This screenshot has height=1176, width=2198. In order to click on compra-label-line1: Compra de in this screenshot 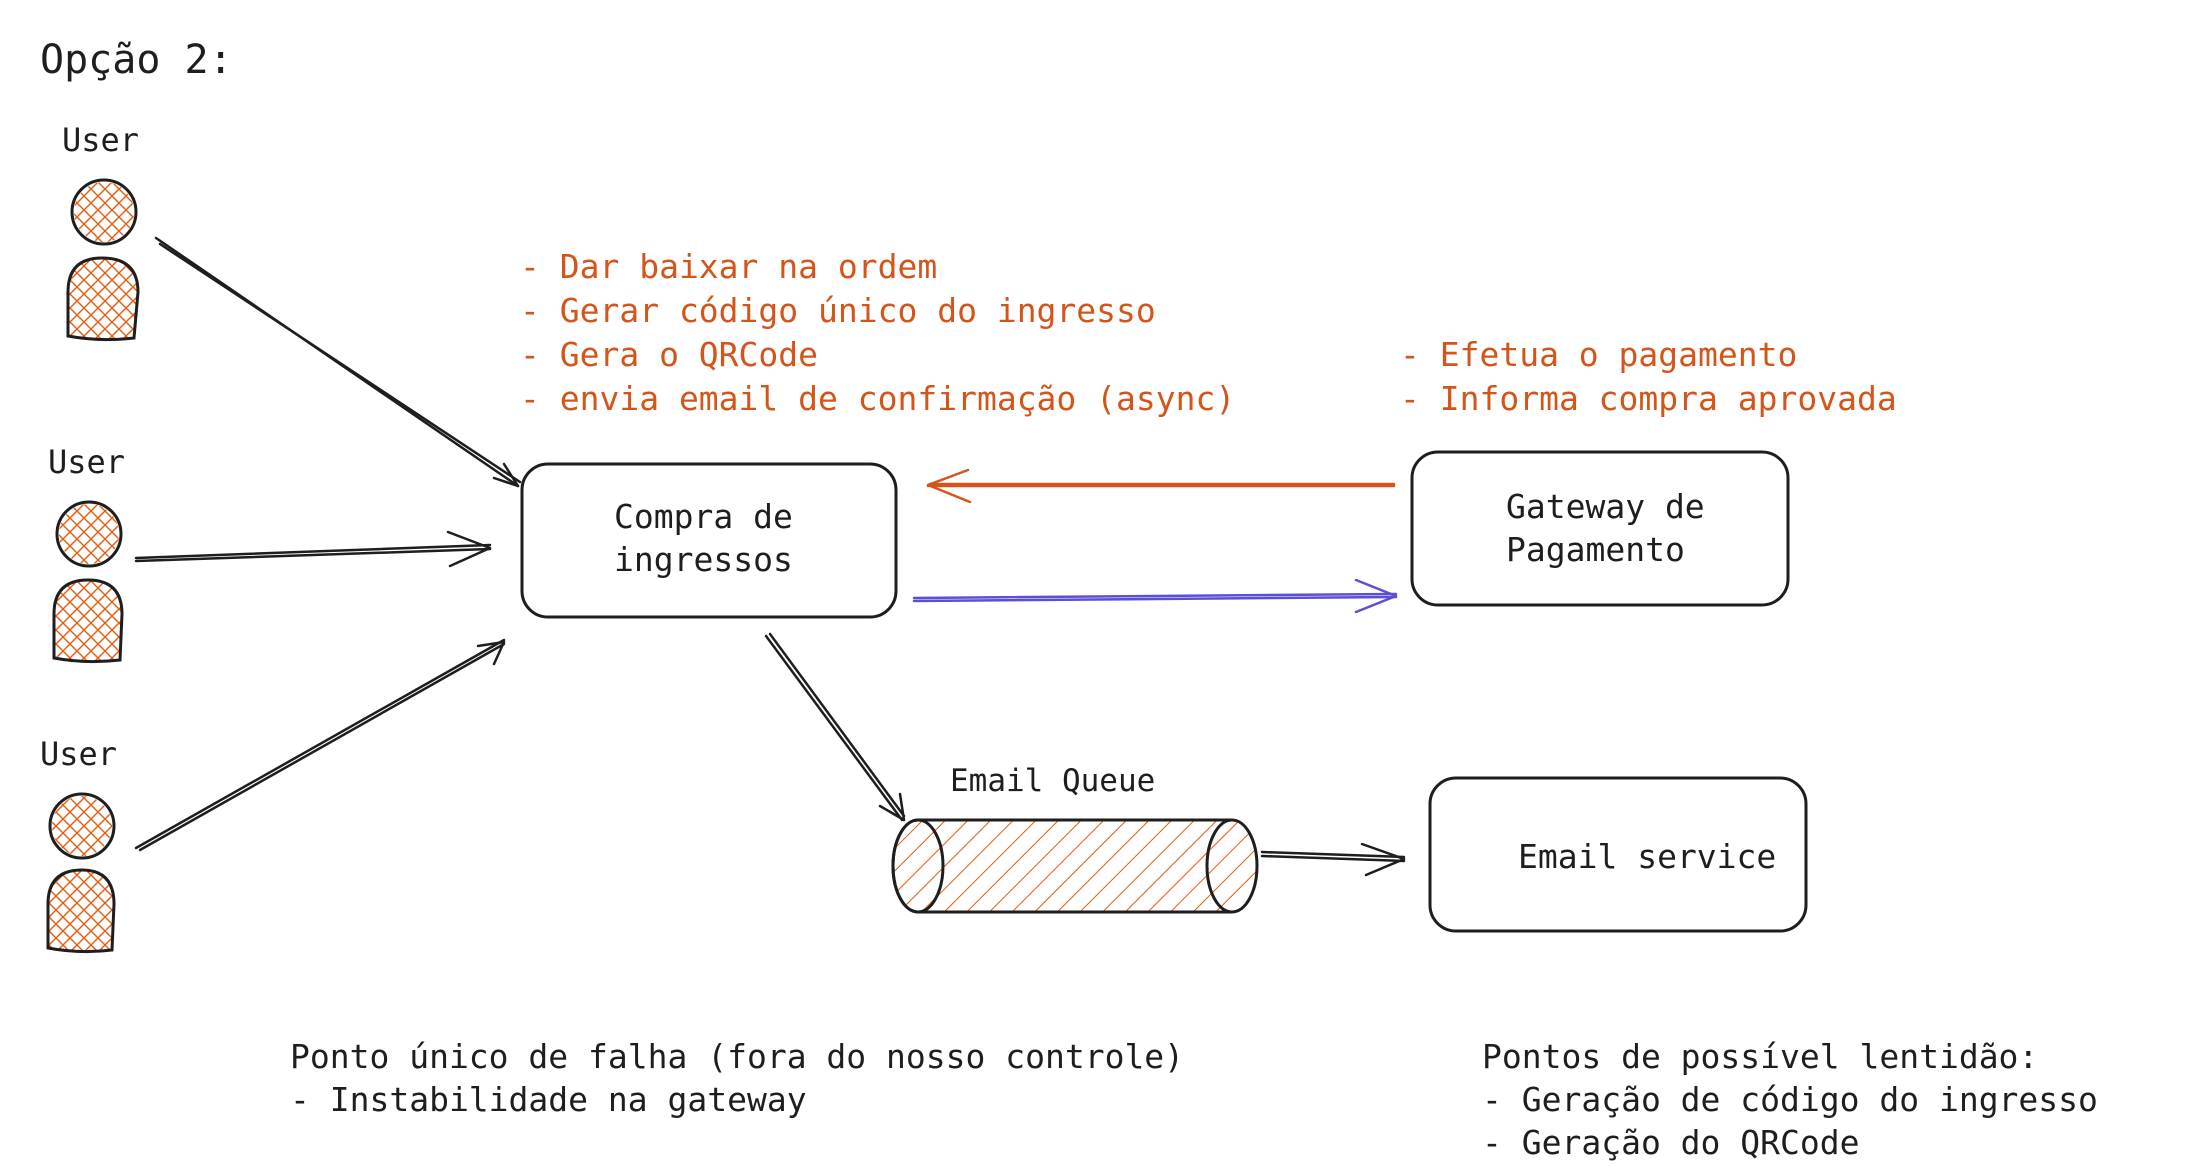, I will do `click(703, 516)`.